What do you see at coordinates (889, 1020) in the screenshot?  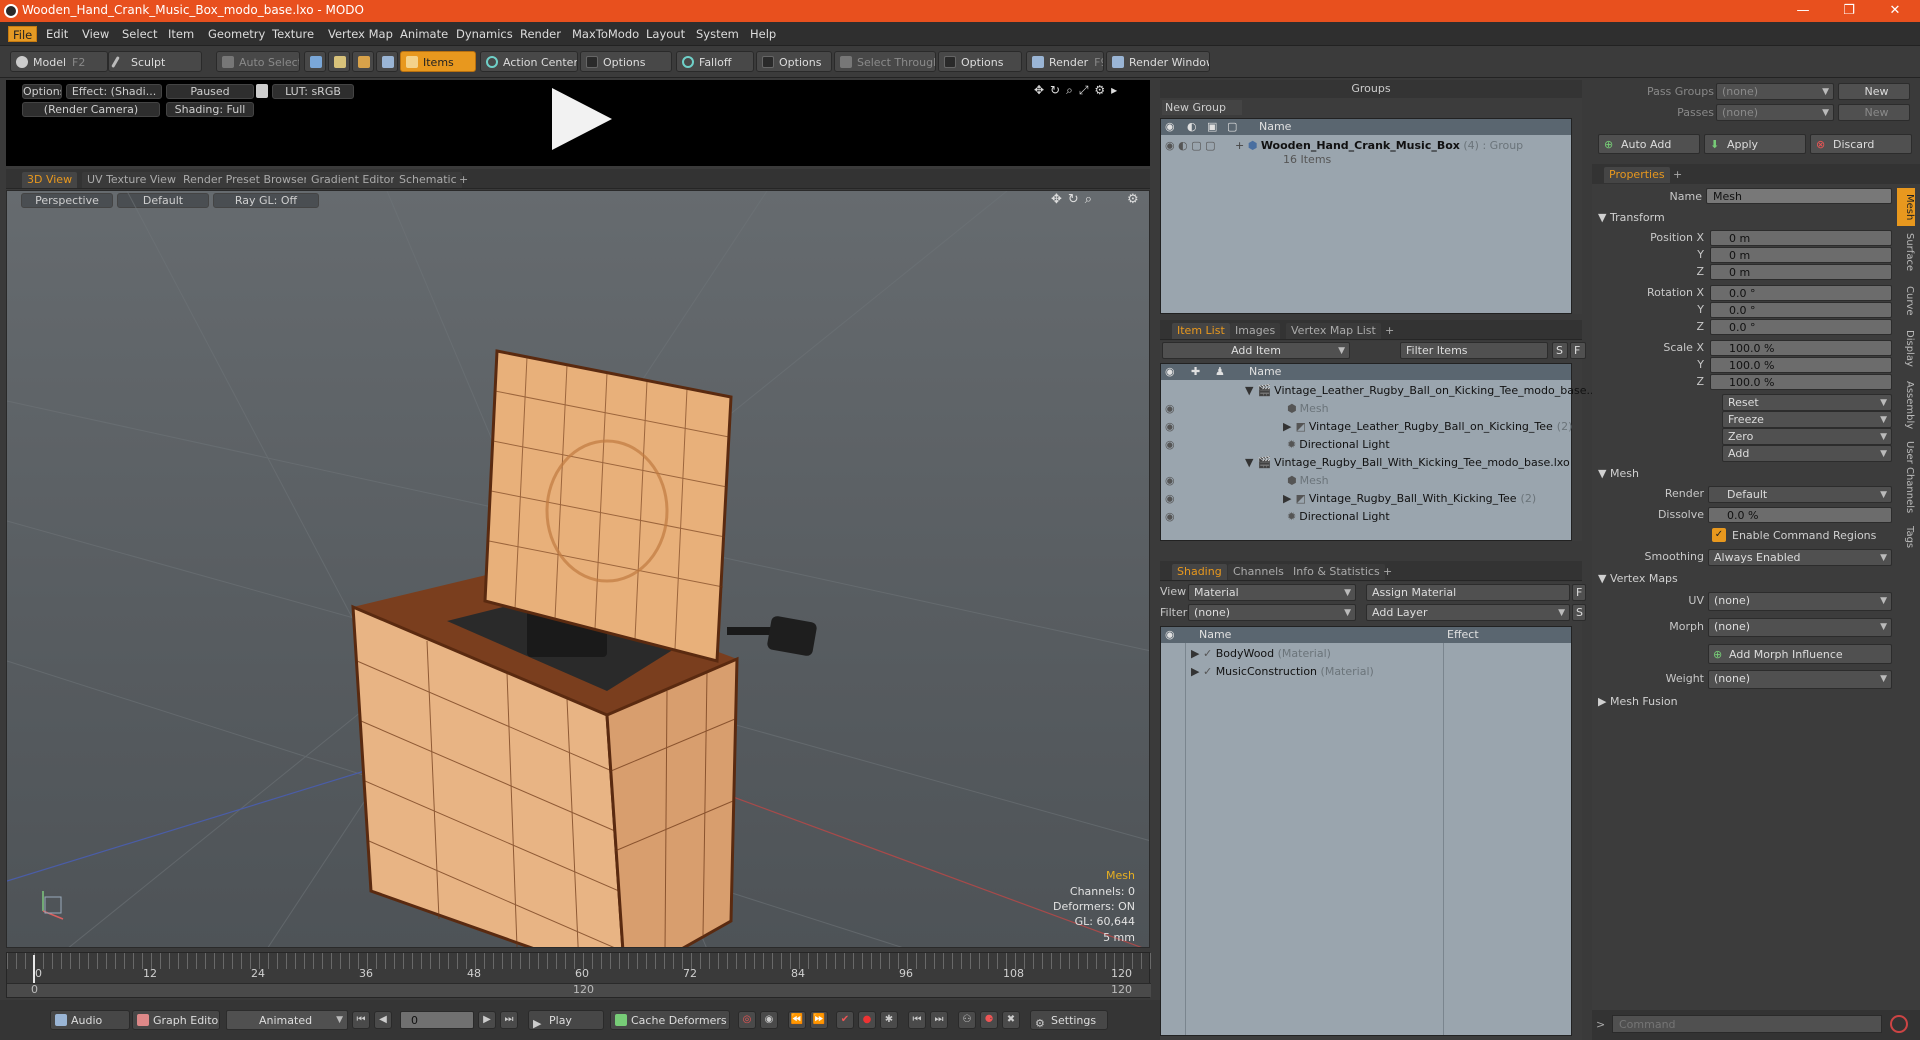 I see `key-filter-icon: ✱` at bounding box center [889, 1020].